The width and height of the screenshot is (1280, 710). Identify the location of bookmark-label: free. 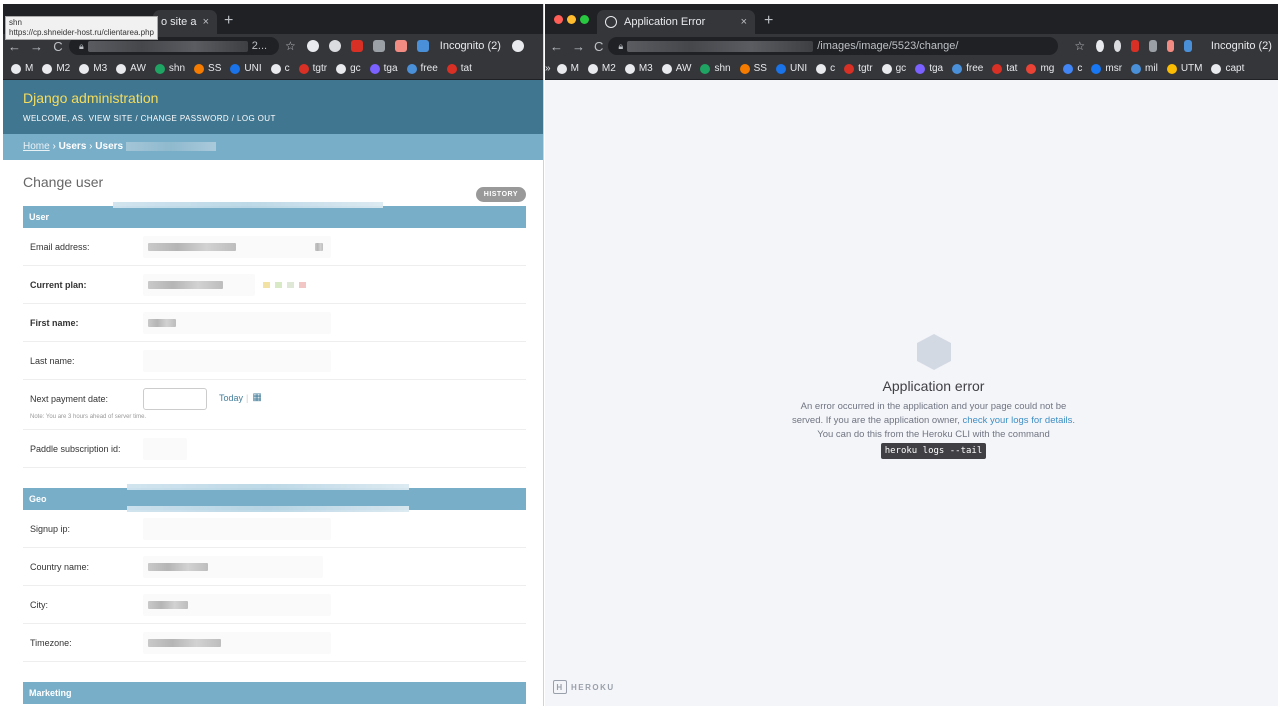
(975, 68).